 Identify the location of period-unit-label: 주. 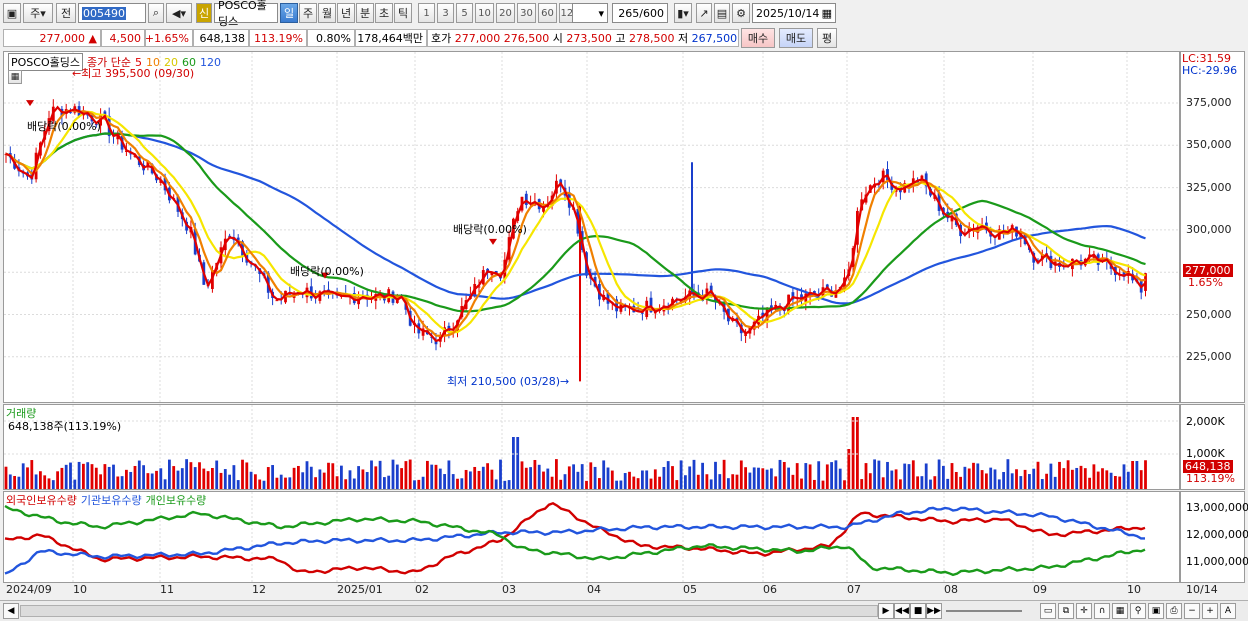
(35, 13).